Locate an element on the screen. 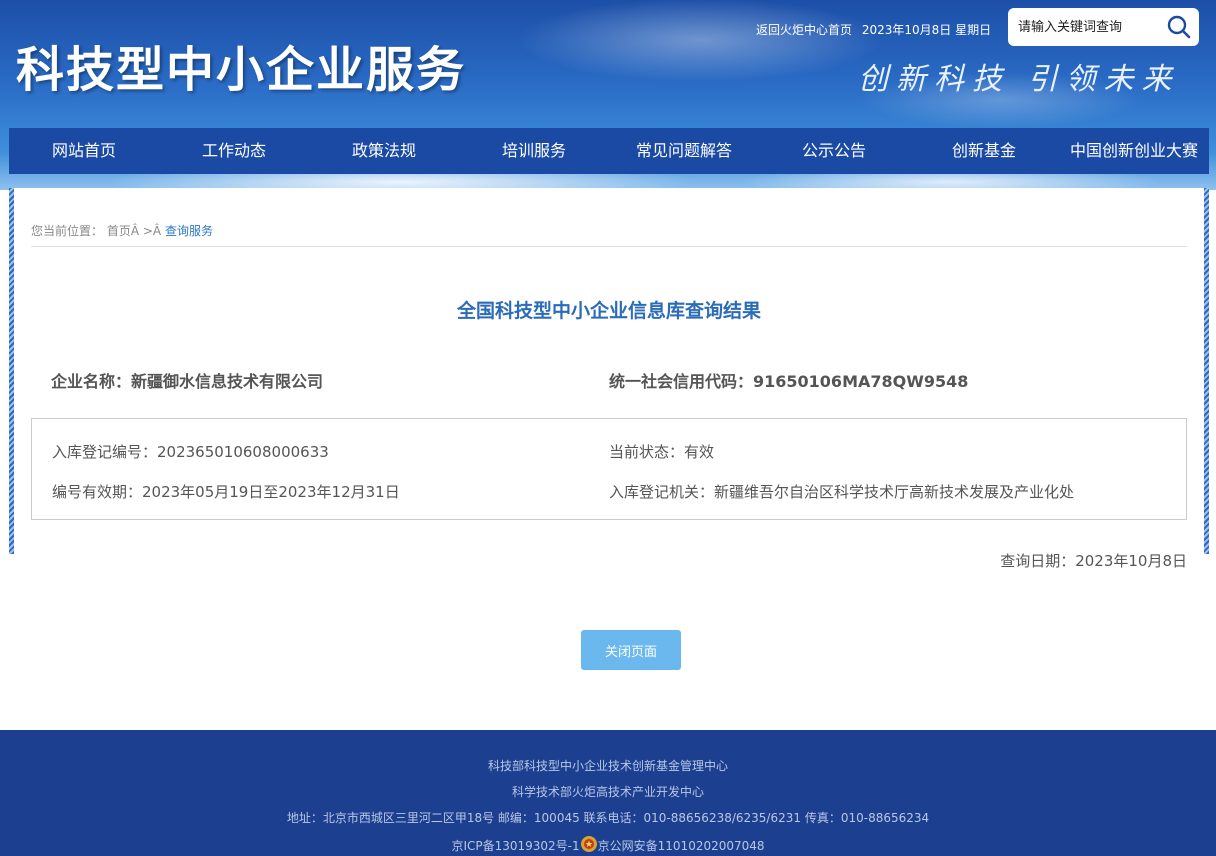 The width and height of the screenshot is (1216, 856). left-border-decoration is located at coordinates (11, 371).